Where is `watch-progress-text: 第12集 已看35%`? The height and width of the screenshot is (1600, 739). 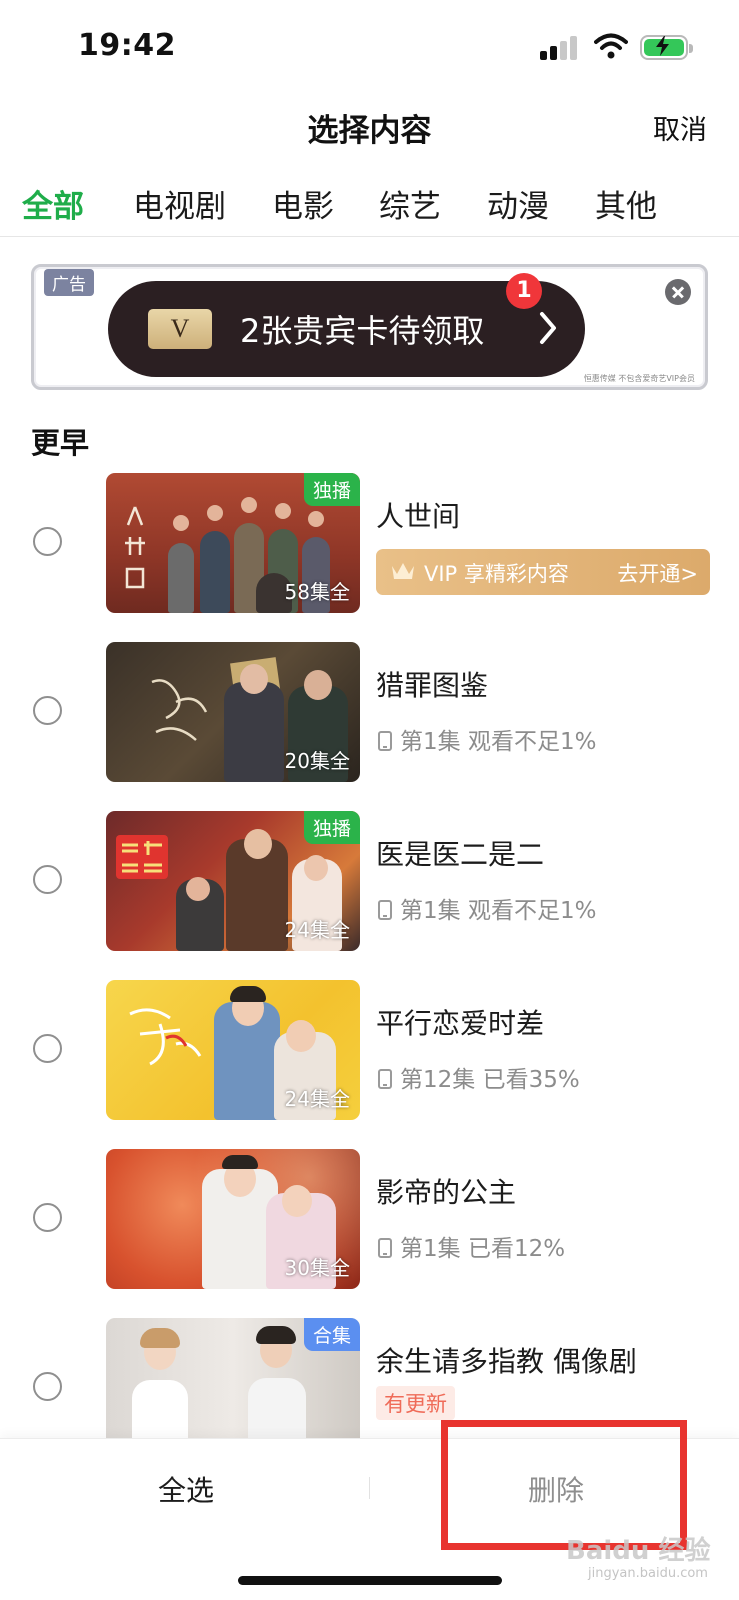
watch-progress-text: 第12集 已看35% is located at coordinates (490, 1080).